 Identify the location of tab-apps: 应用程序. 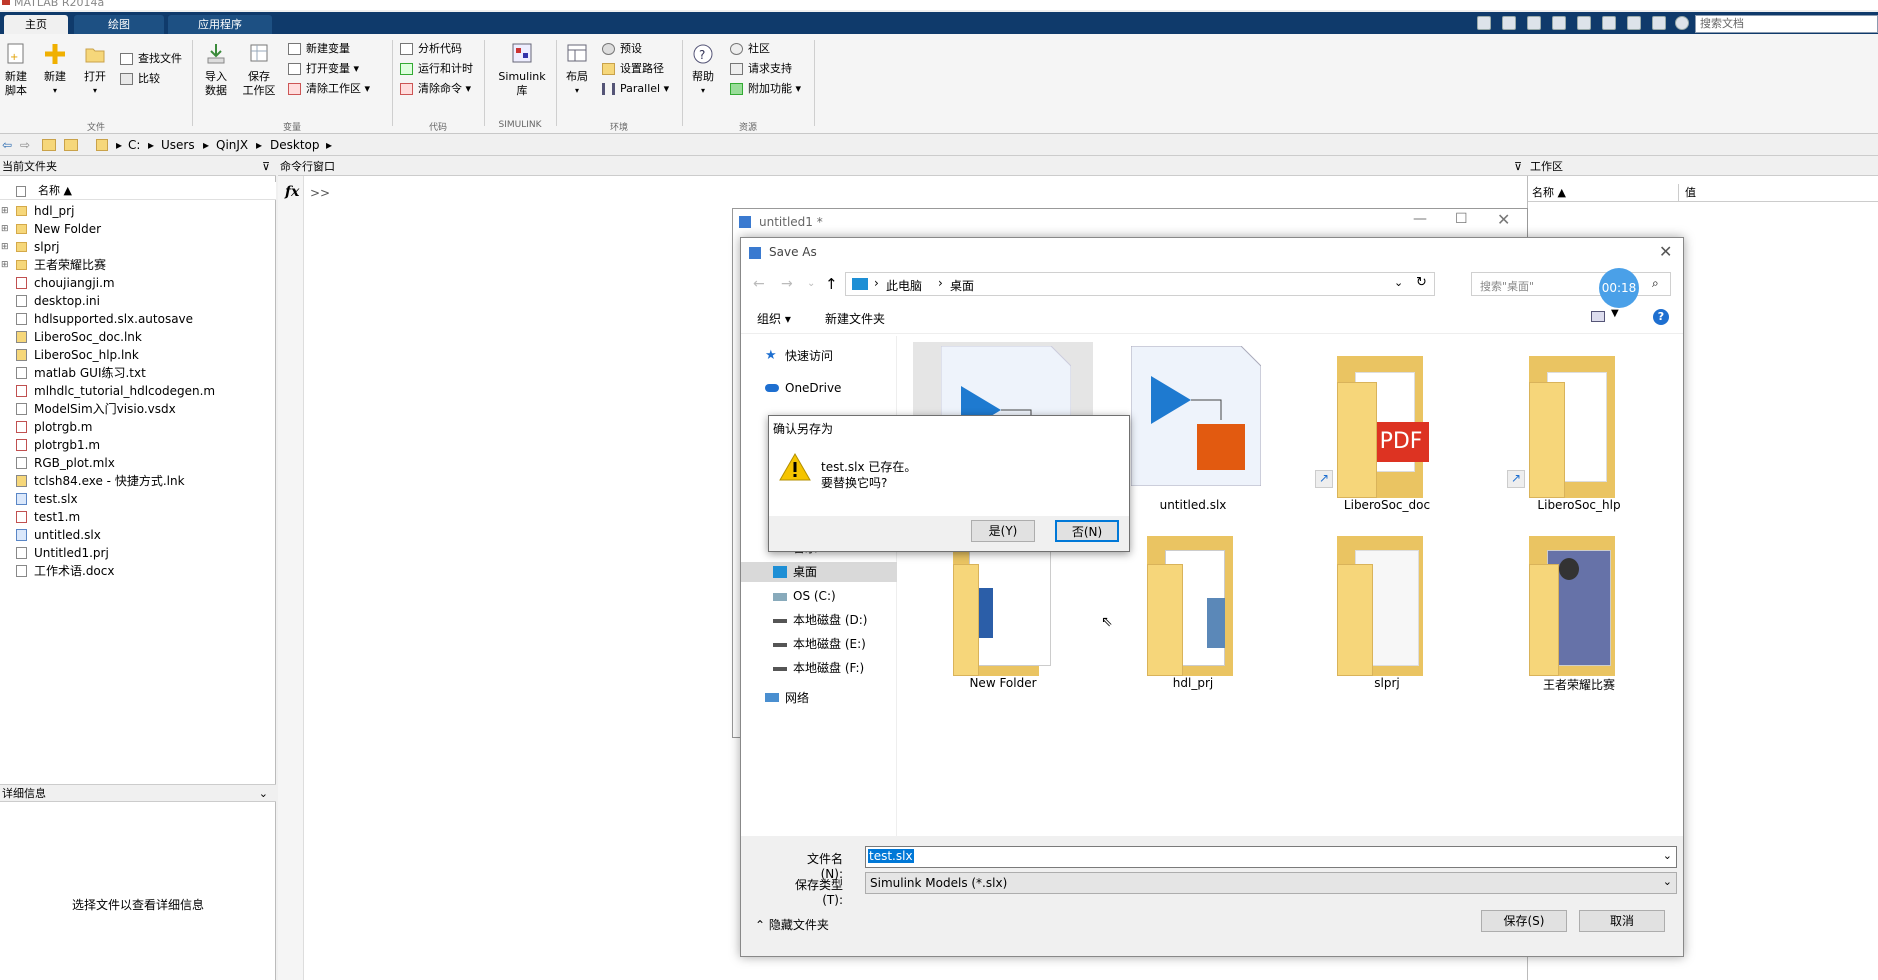
(220, 24).